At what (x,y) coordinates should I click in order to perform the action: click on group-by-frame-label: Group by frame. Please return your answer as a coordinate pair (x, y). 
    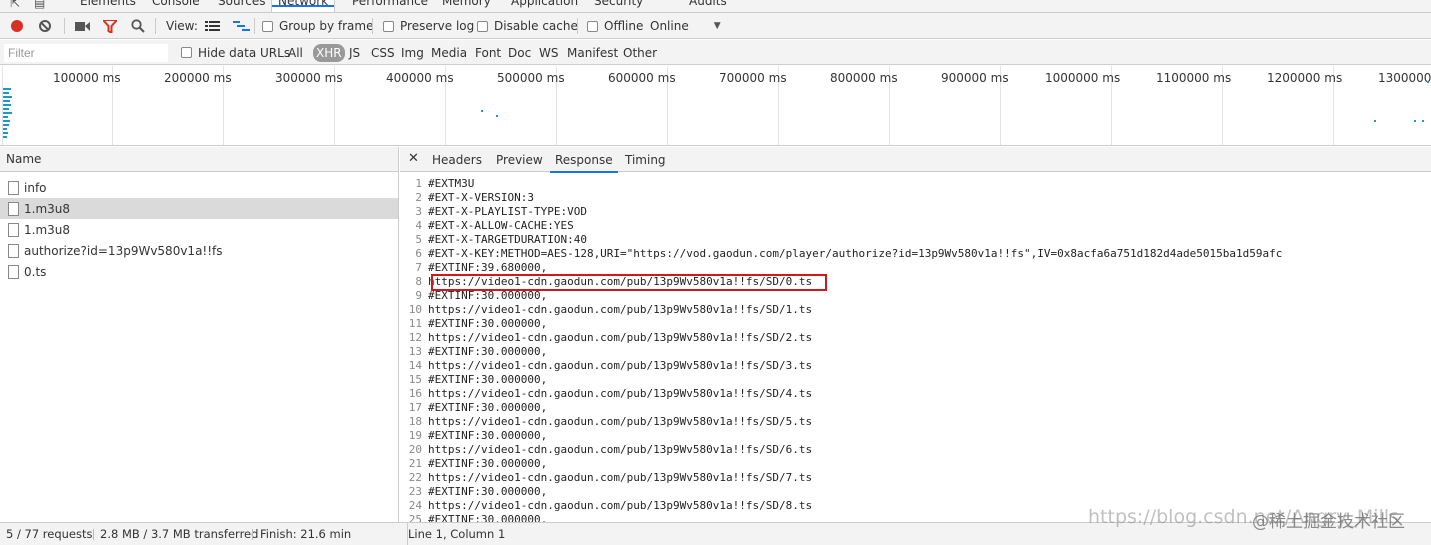
    Looking at the image, I should click on (326, 26).